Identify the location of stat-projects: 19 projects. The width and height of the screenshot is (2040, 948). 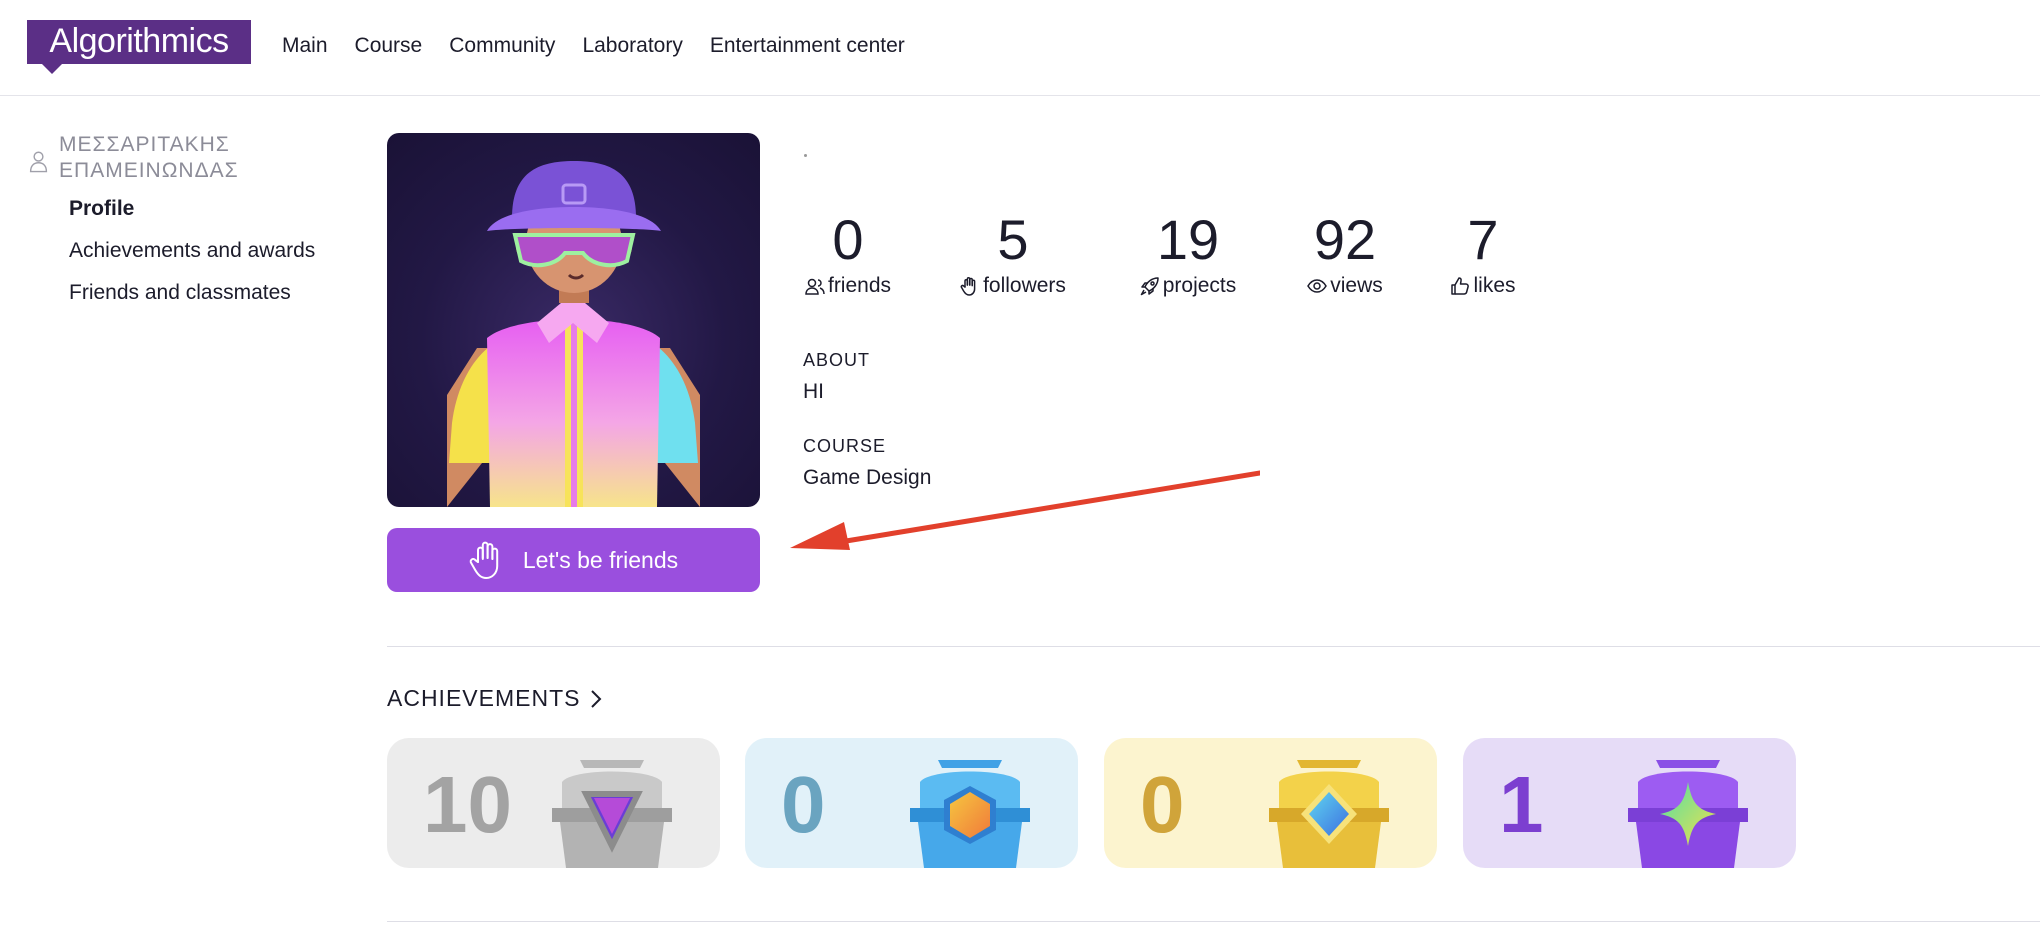
(1188, 253).